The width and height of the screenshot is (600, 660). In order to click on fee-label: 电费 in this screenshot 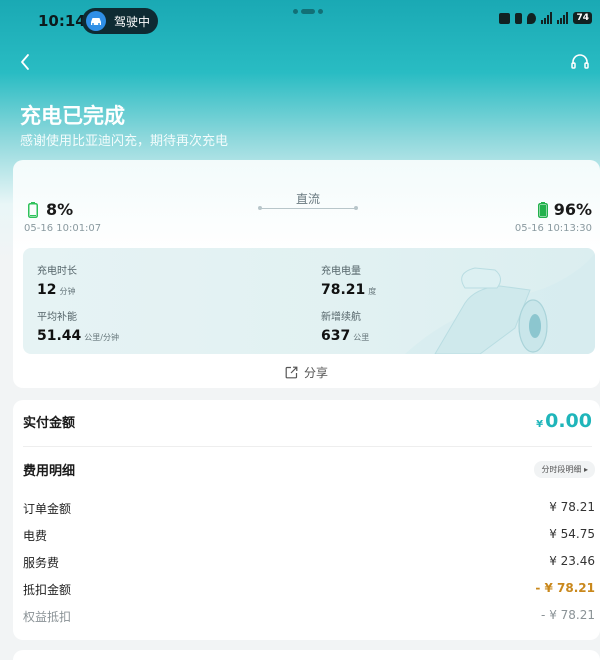, I will do `click(35, 536)`.